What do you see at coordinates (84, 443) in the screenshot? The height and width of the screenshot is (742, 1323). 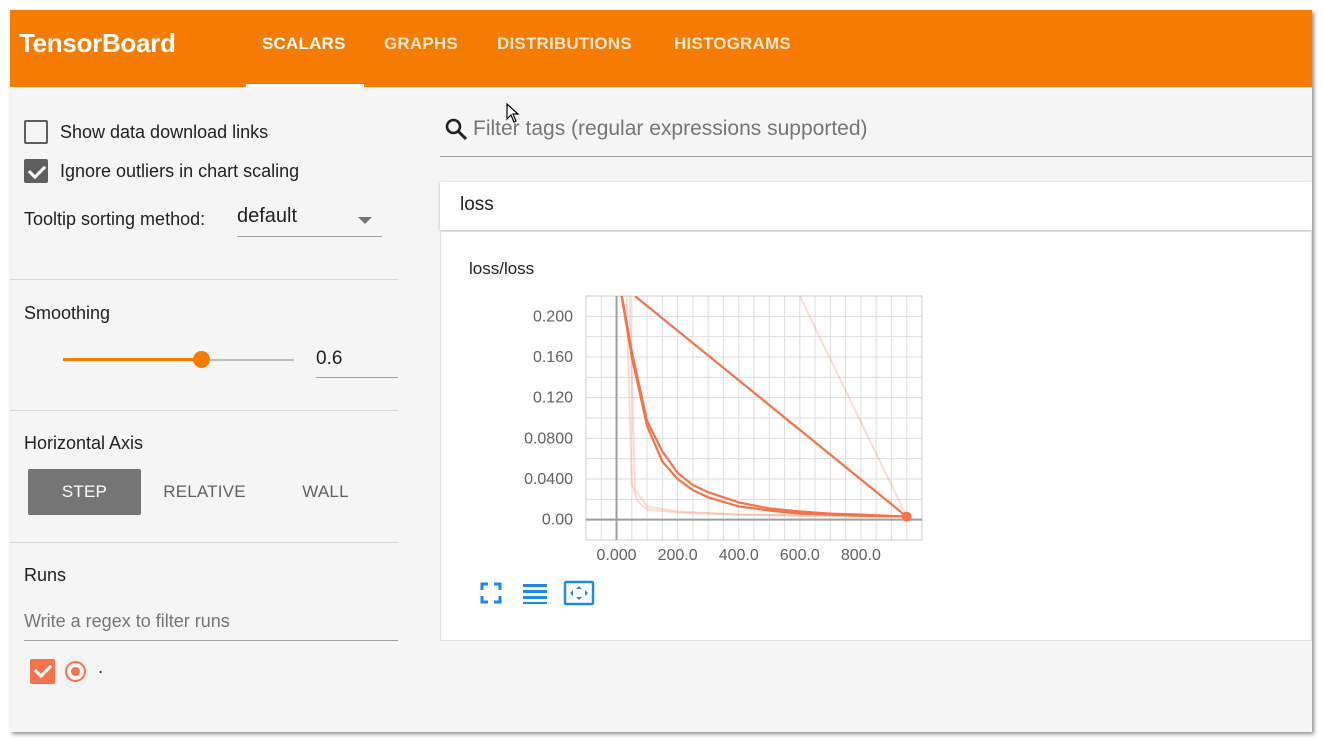 I see `horizontal-axis-title: Horizontal Axis` at bounding box center [84, 443].